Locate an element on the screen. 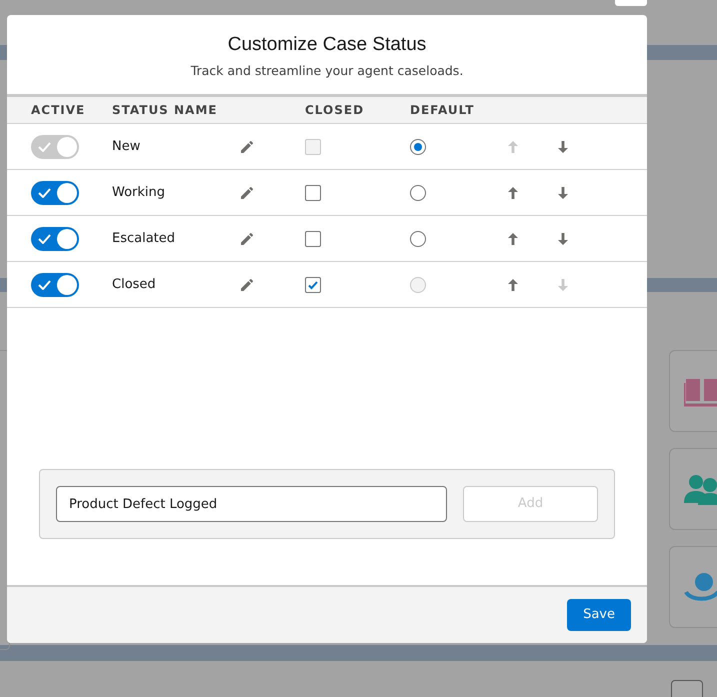  column-header: ACTIVE is located at coordinates (58, 110).